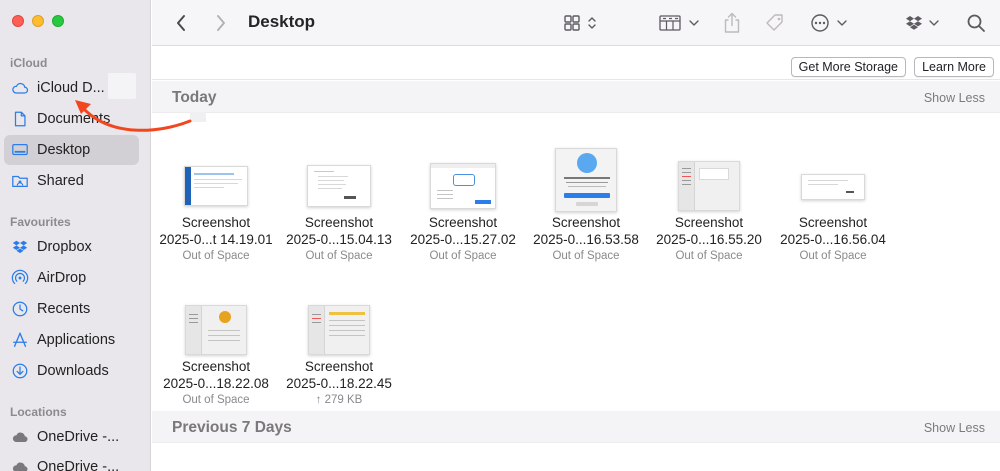 This screenshot has height=471, width=1000. Describe the element at coordinates (709, 231) in the screenshot. I see `file-name: Screenshot 2025-0...16.55.20` at that location.